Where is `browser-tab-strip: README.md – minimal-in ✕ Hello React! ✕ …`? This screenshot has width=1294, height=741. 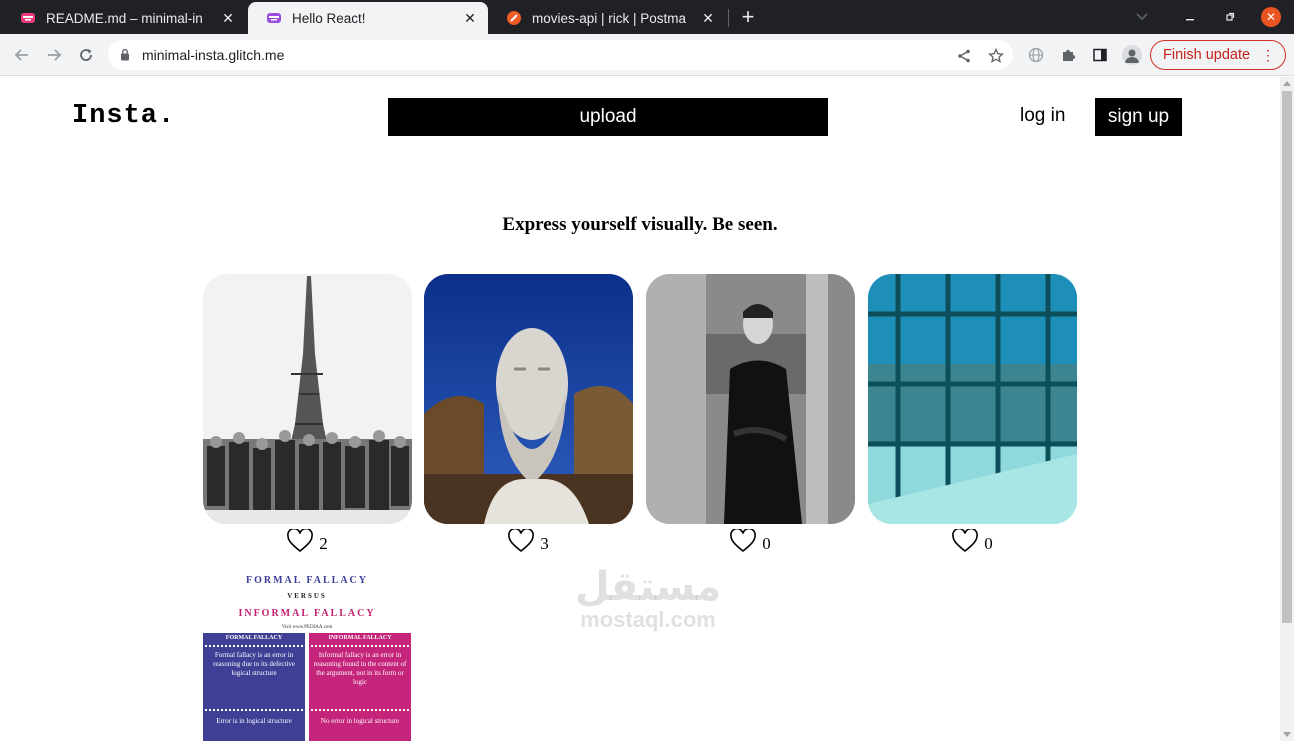 browser-tab-strip: README.md – minimal-in ✕ Hello React! ✕ … is located at coordinates (647, 17).